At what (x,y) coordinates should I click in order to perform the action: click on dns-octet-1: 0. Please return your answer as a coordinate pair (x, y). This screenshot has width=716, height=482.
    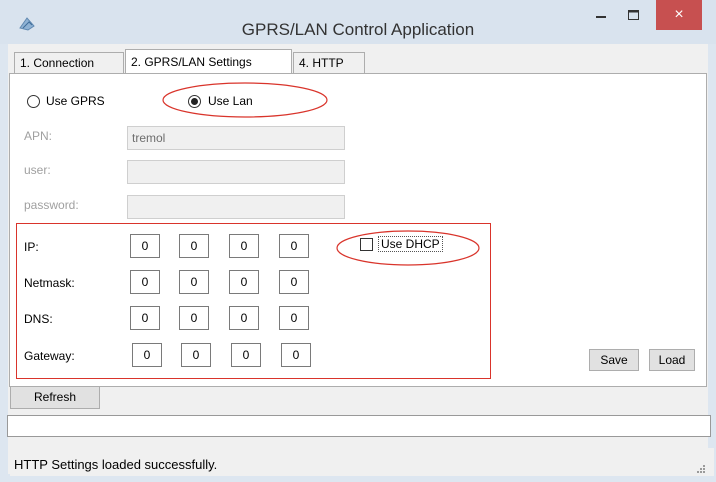
    Looking at the image, I should click on (145, 318).